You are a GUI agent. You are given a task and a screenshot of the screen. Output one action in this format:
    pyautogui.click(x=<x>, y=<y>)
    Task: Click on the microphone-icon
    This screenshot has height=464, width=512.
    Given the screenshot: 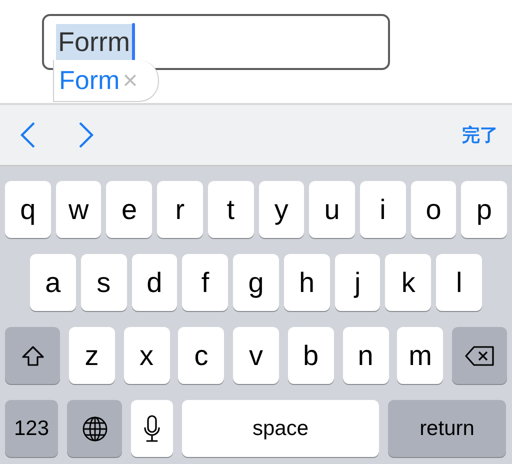 What is the action you would take?
    pyautogui.click(x=152, y=428)
    